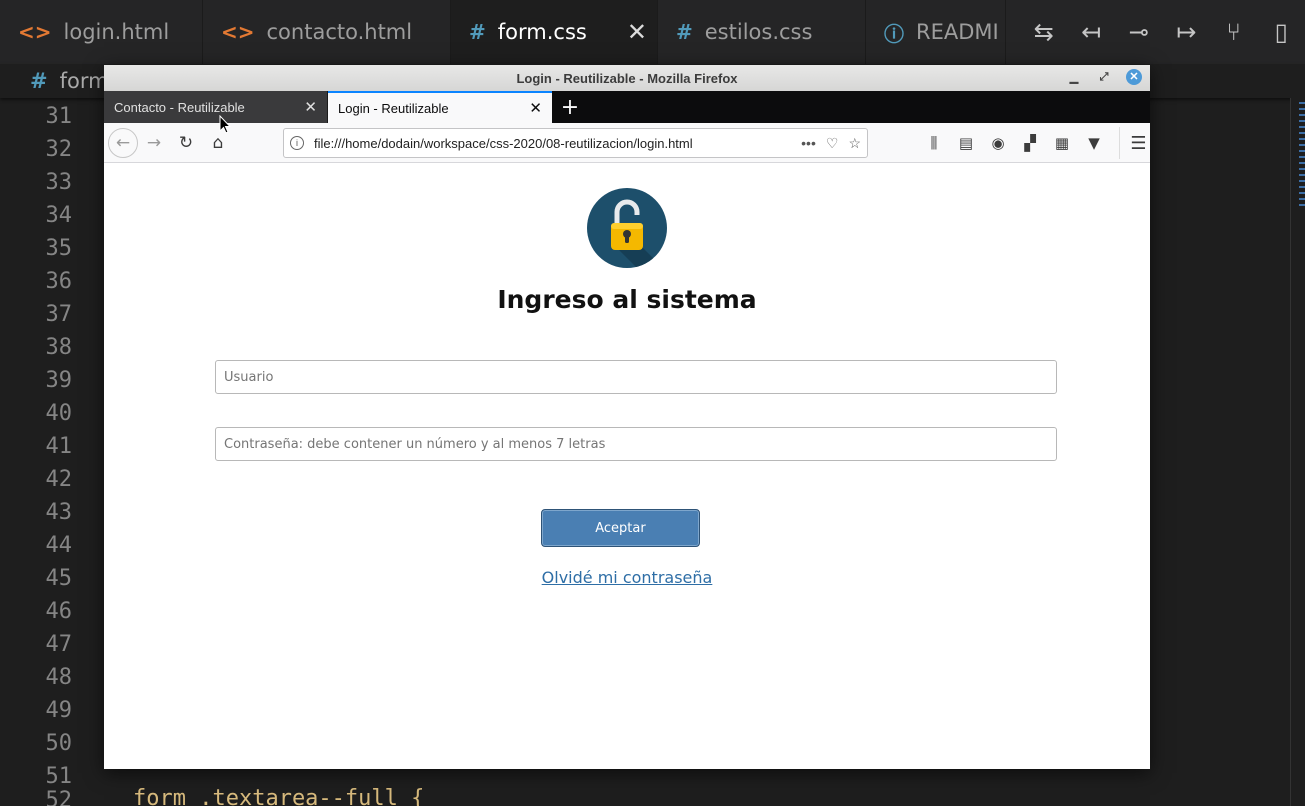 The width and height of the screenshot is (1305, 806). Describe the element at coordinates (542, 32) in the screenshot. I see `tab-label: form.css` at that location.